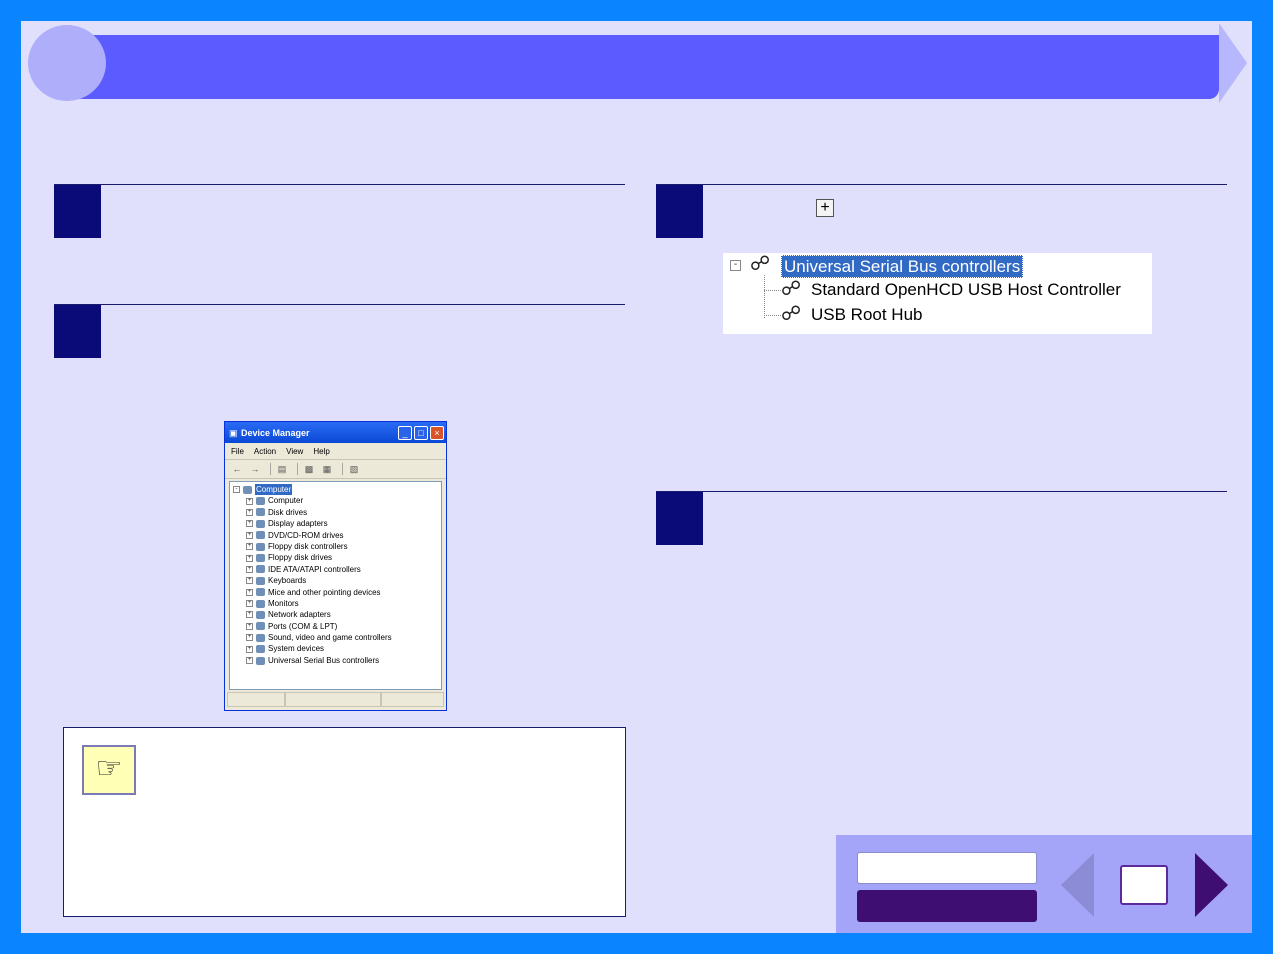 This screenshot has height=954, width=1273. I want to click on usb-host-controller-item: Standard OpenHCD USB Host Controller, so click(966, 289).